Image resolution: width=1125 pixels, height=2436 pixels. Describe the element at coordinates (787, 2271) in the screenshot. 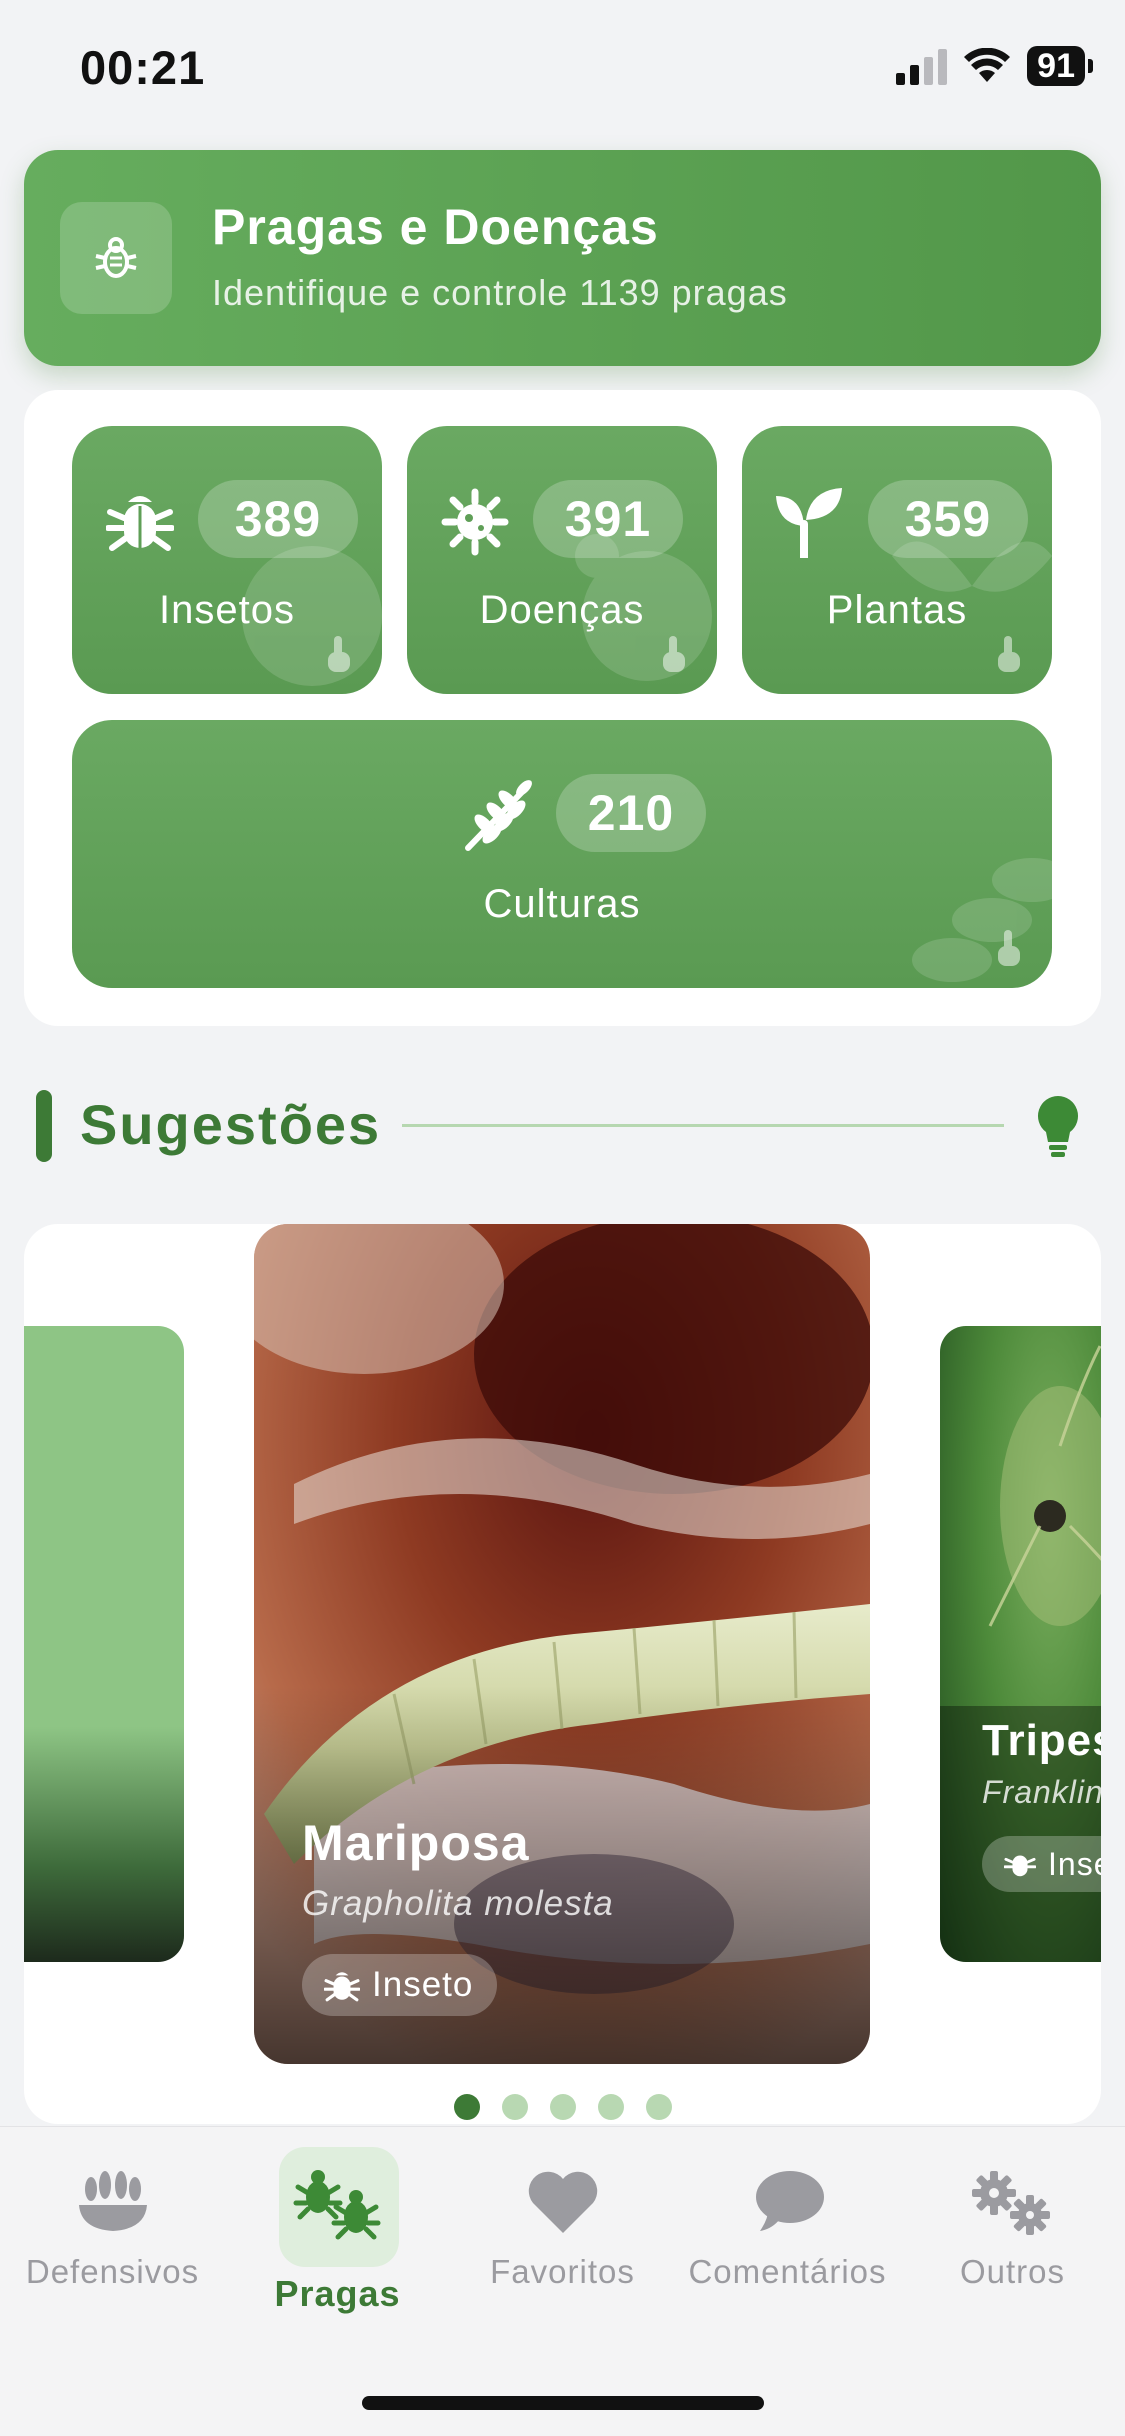

I see `nav-label: Comentários` at that location.